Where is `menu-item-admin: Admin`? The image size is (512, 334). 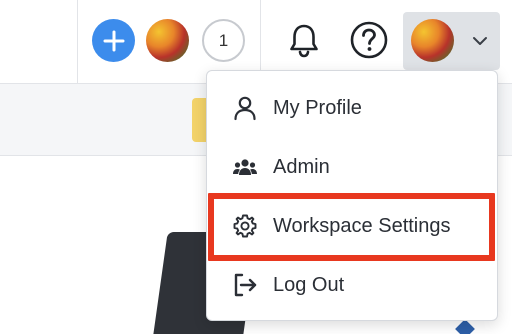 menu-item-admin: Admin is located at coordinates (353, 167).